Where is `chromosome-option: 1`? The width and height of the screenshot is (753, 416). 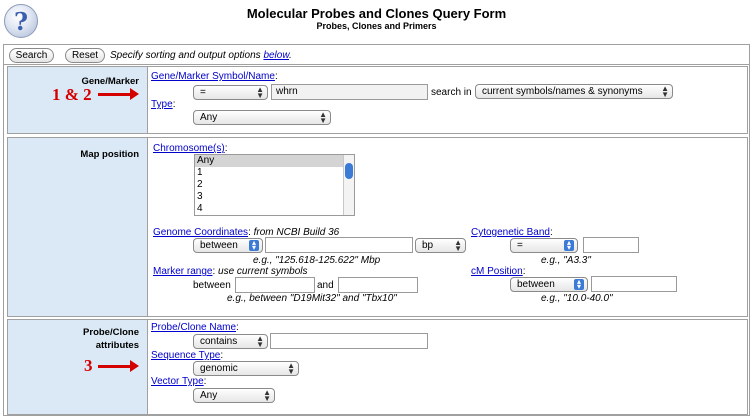 chromosome-option: 1 is located at coordinates (274, 173).